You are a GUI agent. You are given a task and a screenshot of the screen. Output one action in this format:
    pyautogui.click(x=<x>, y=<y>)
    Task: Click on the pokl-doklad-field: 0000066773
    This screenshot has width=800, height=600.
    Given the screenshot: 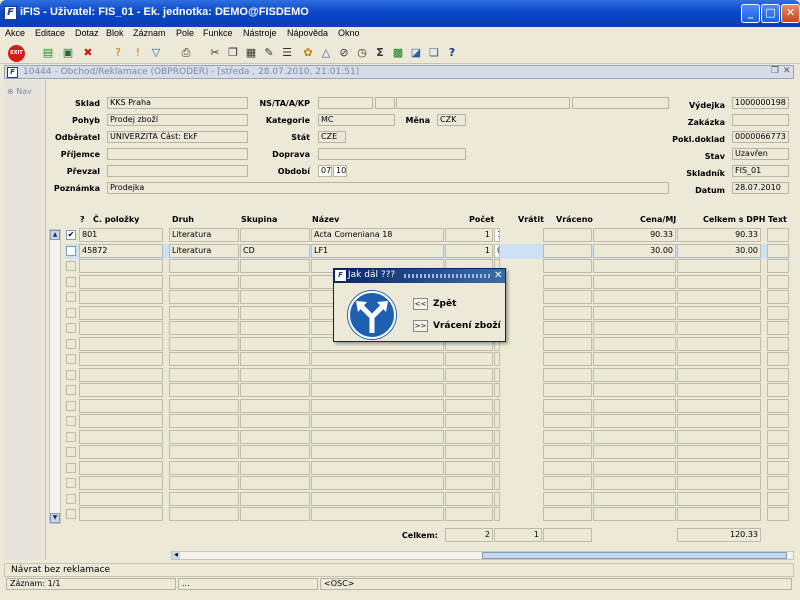 What is the action you would take?
    pyautogui.click(x=760, y=137)
    